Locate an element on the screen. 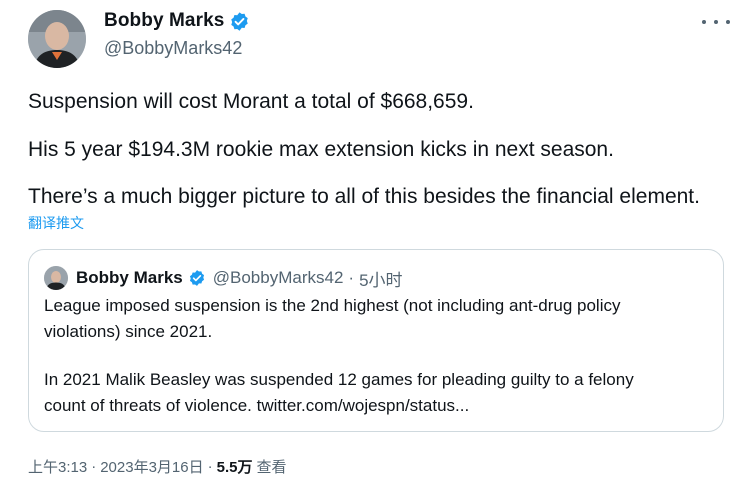 The width and height of the screenshot is (750, 495). views-label: 查看 is located at coordinates (271, 466).